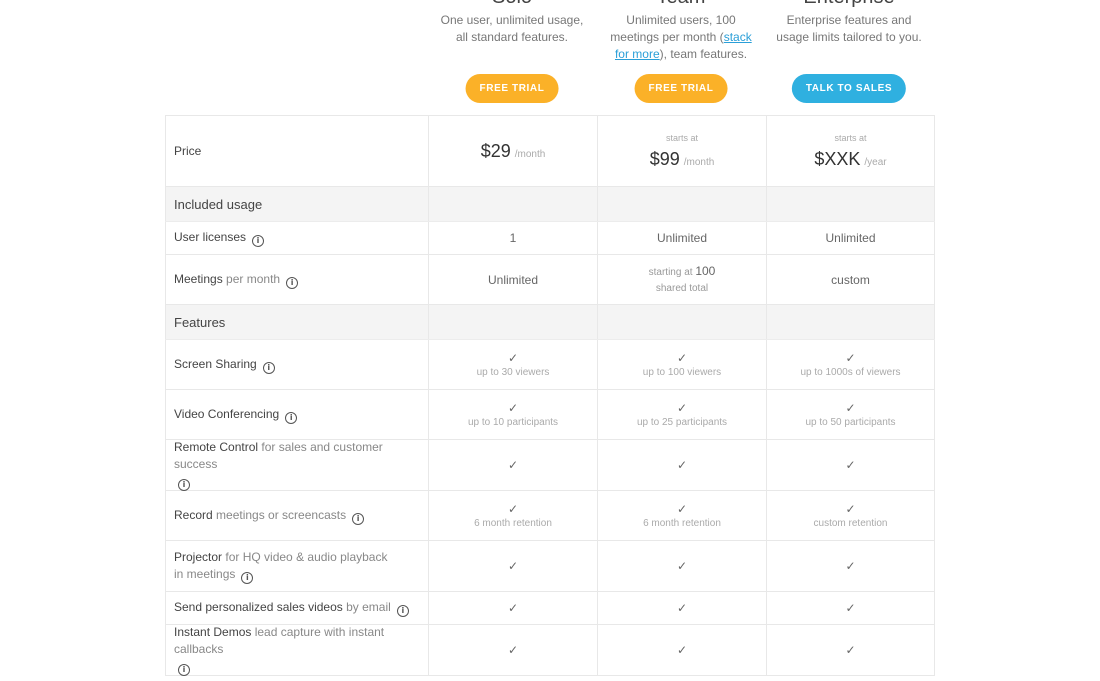 This screenshot has width=1100, height=681. Describe the element at coordinates (875, 162) in the screenshot. I see `price-unit: /year` at that location.